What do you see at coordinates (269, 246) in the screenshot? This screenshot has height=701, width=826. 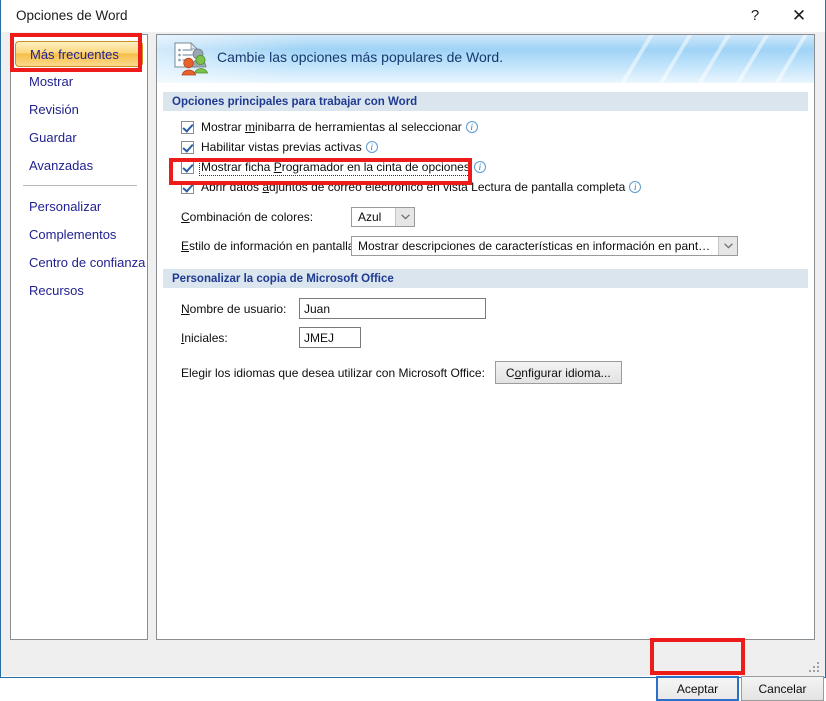 I see `label-screentip-style: Estilo de información en pantalla:` at bounding box center [269, 246].